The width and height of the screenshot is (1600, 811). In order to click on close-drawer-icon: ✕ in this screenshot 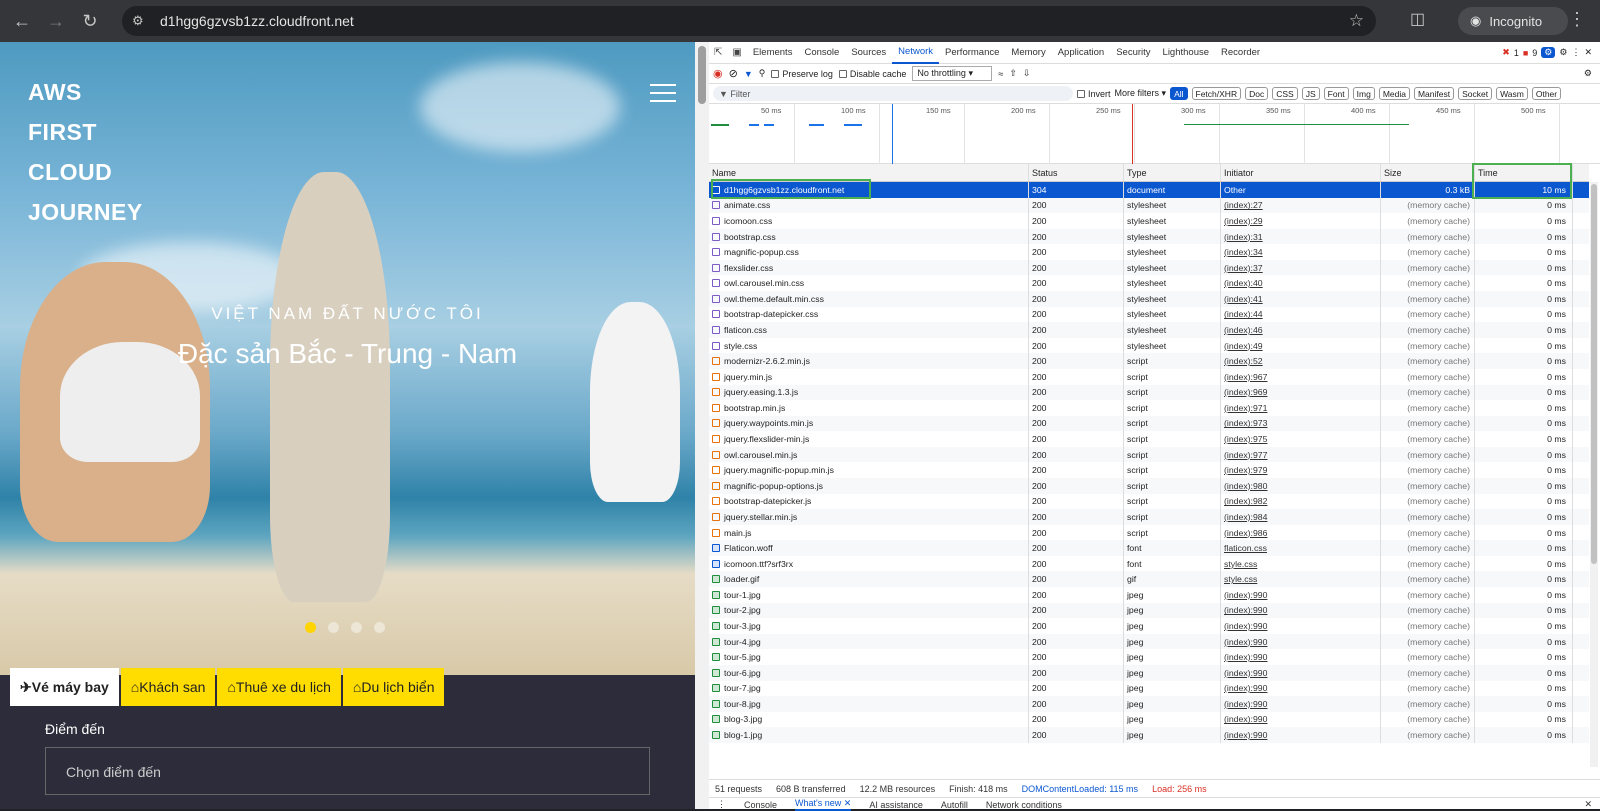, I will do `click(1592, 804)`.